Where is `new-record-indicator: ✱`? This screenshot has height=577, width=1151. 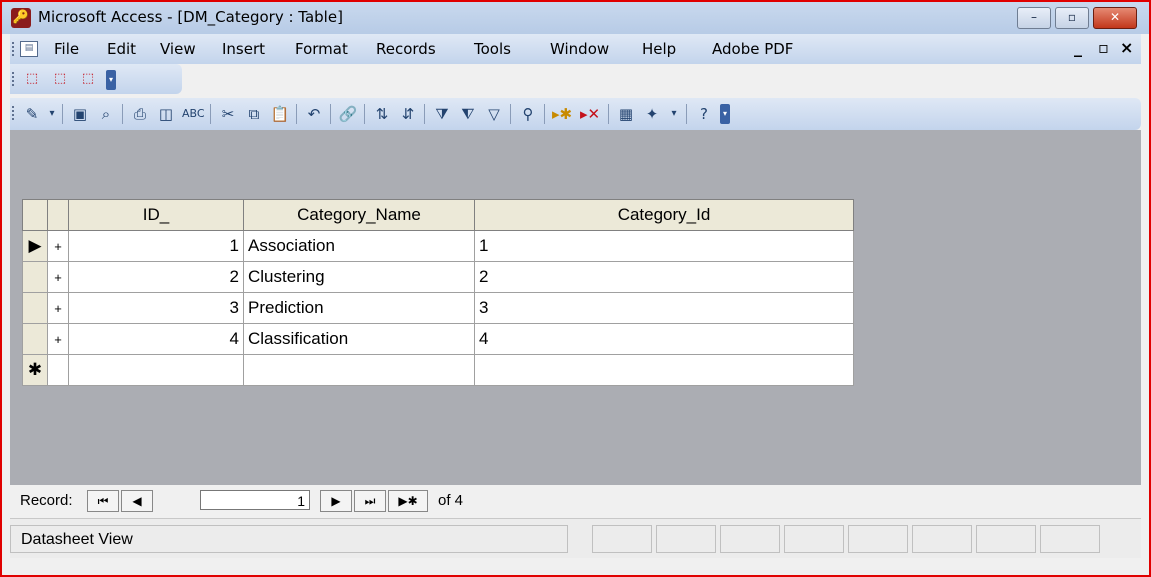 new-record-indicator: ✱ is located at coordinates (35, 370).